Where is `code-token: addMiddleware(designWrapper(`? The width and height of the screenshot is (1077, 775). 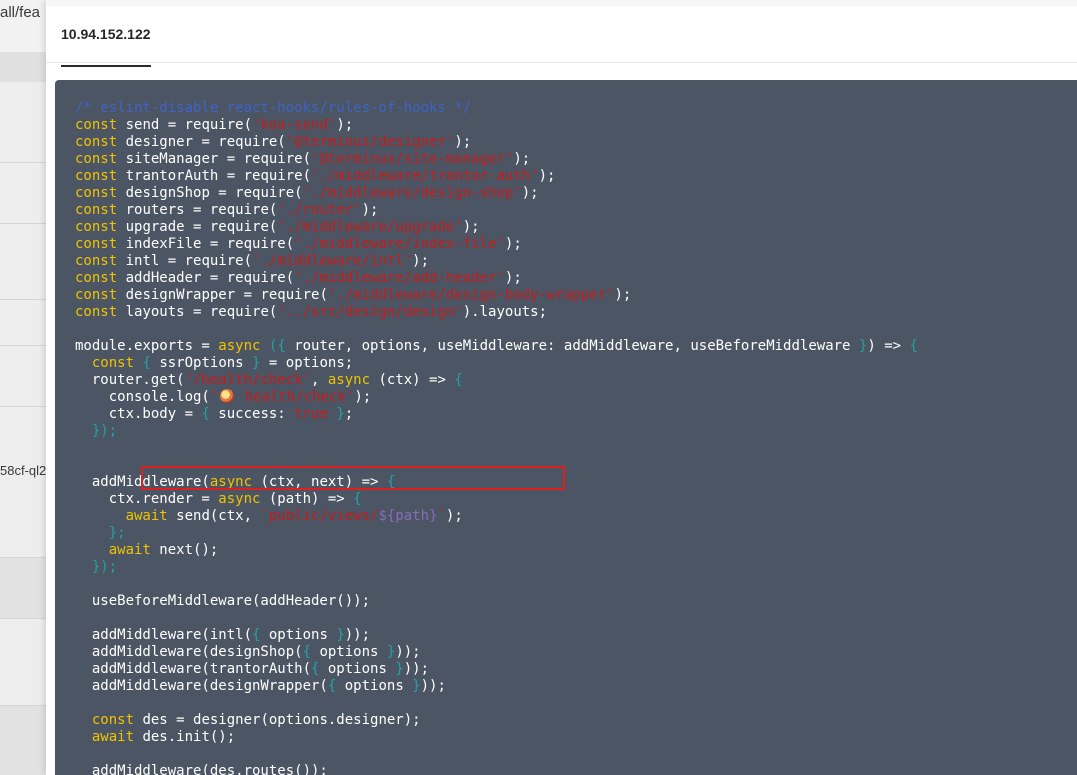 code-token: addMiddleware(designWrapper( is located at coordinates (201, 686).